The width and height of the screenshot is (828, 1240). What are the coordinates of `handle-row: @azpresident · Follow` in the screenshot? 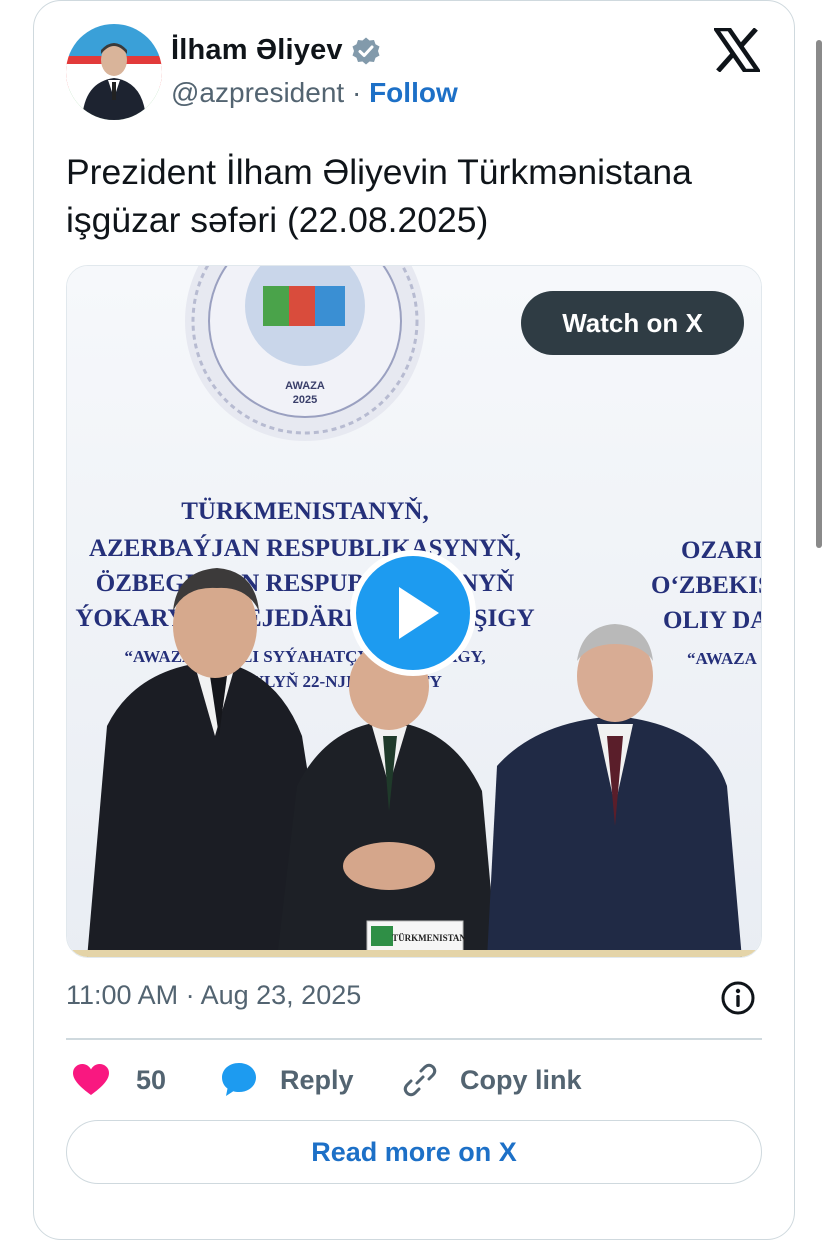 It's located at (314, 93).